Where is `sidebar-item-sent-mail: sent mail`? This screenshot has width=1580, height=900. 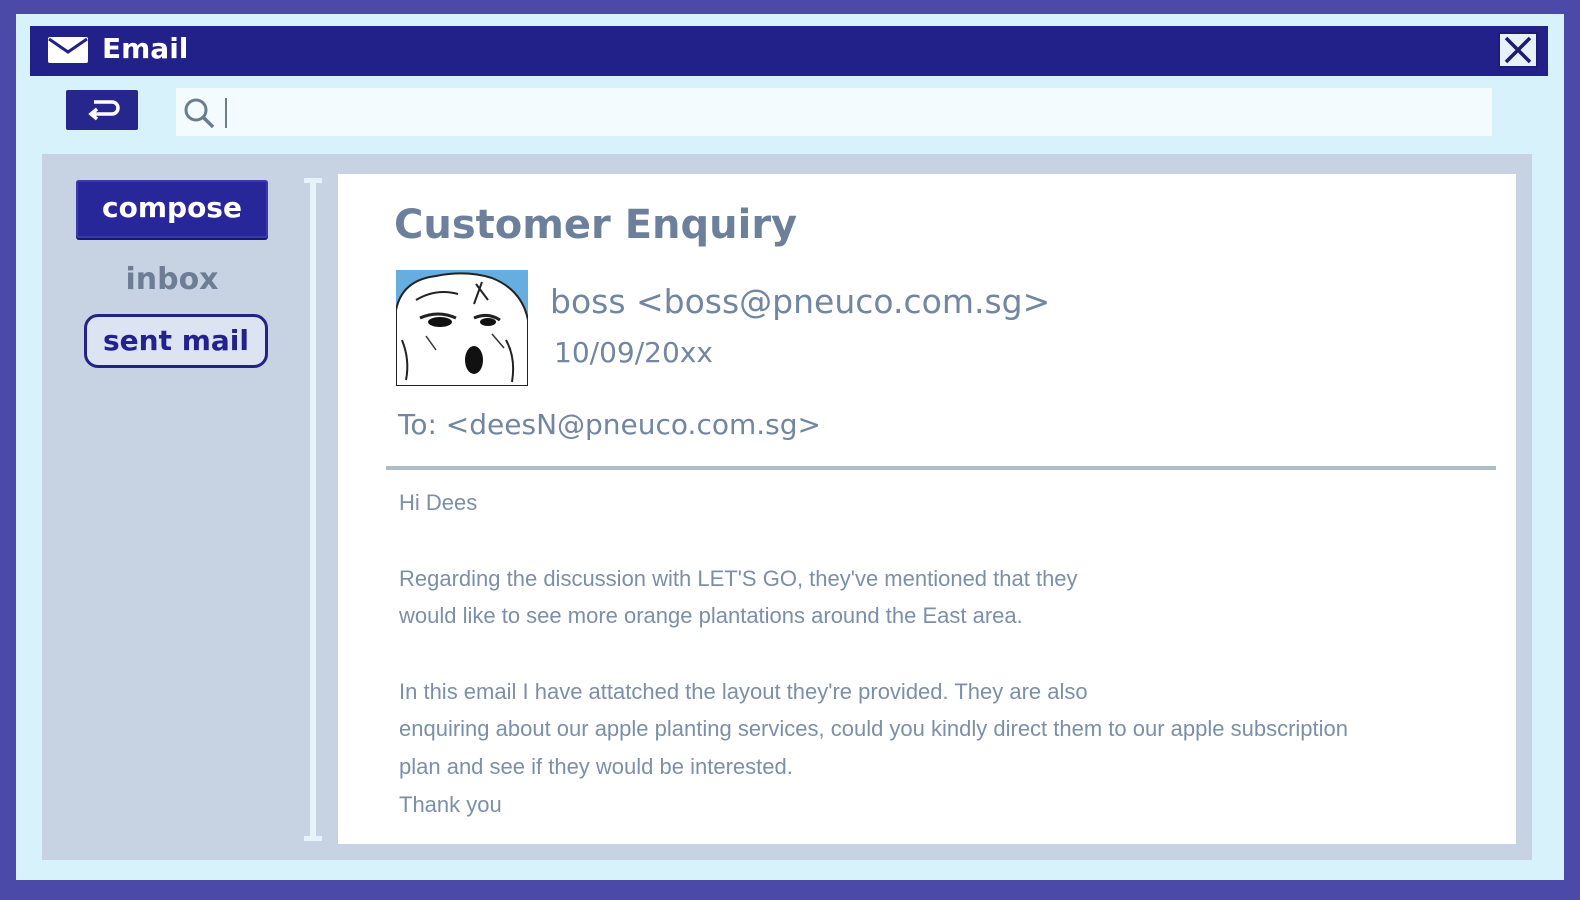 sidebar-item-sent-mail: sent mail is located at coordinates (176, 341).